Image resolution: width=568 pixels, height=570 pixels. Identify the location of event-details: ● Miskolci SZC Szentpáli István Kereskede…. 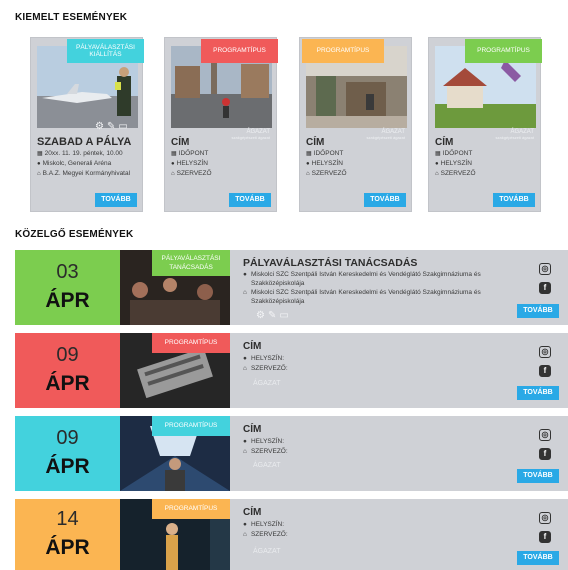
(388, 288).